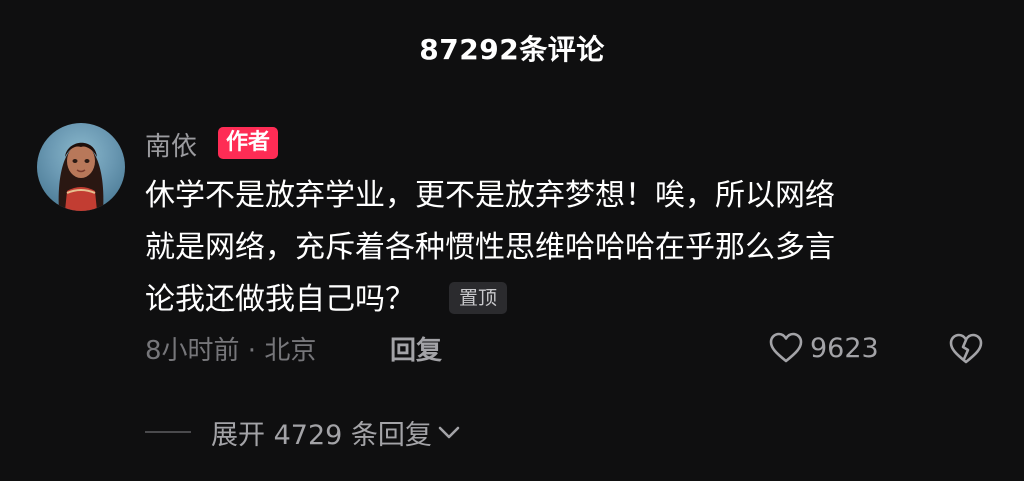 The width and height of the screenshot is (1024, 481). What do you see at coordinates (844, 348) in the screenshot?
I see `like-count: 9623` at bounding box center [844, 348].